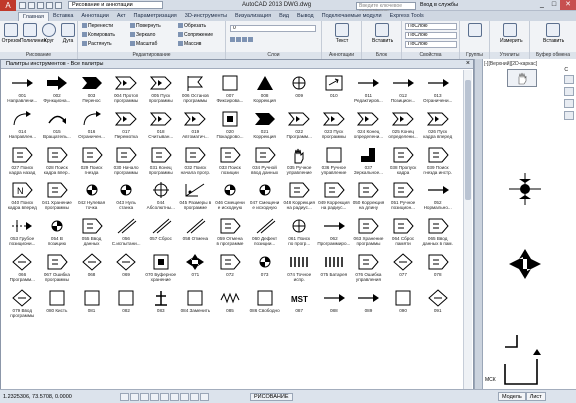 This screenshot has height=403, width=576. Describe the element at coordinates (31, 5) in the screenshot. I see `open-icon` at that location.